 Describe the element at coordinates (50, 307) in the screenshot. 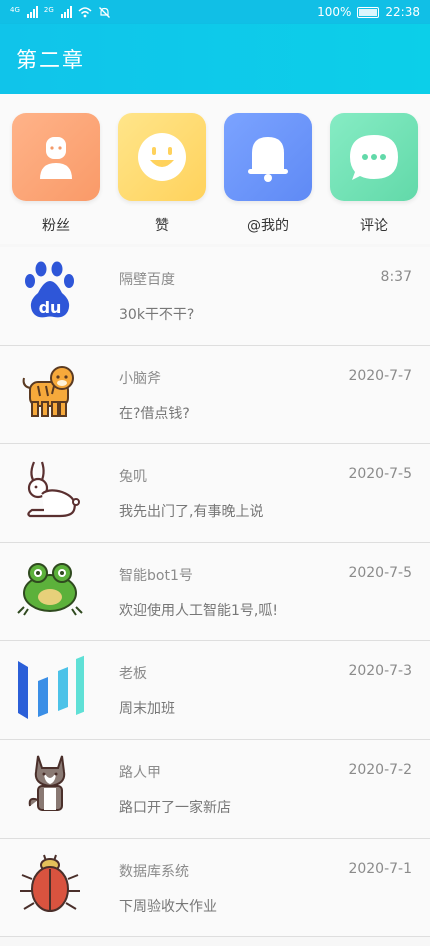

I see `svg-text: du` at that location.